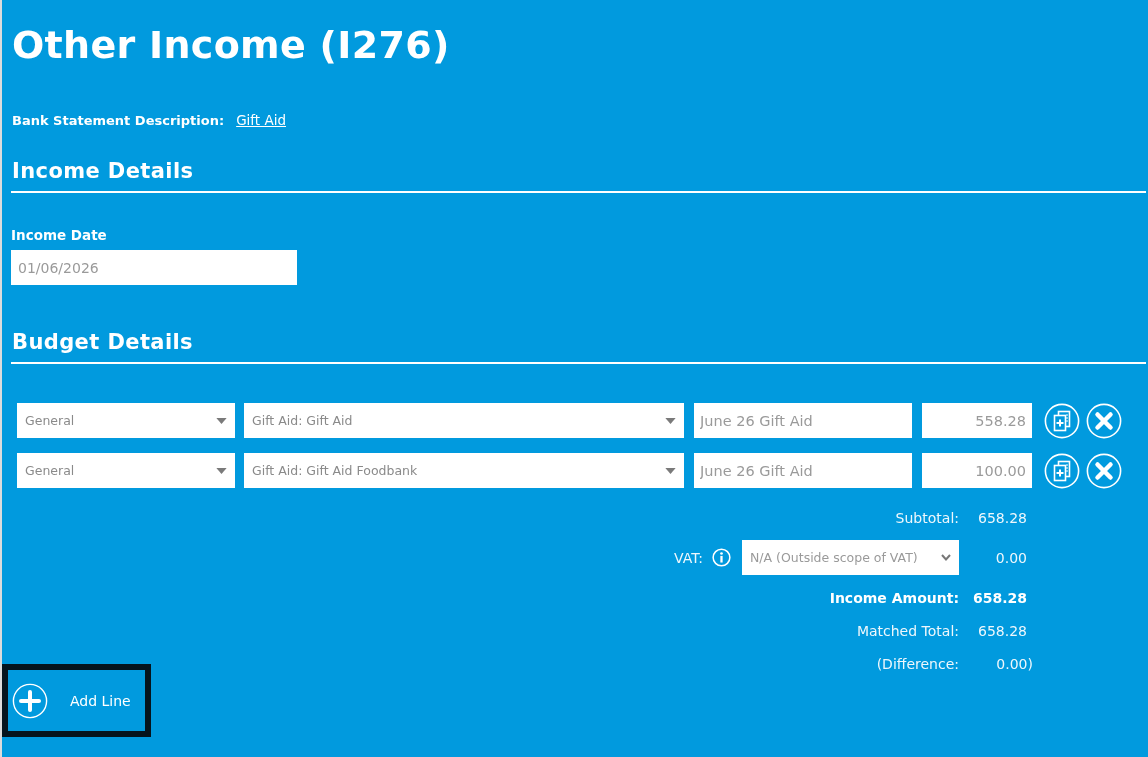 The height and width of the screenshot is (757, 1148). What do you see at coordinates (464, 470) in the screenshot?
I see `budget-select: Gift Aid: Gift Aid Foodbank` at bounding box center [464, 470].